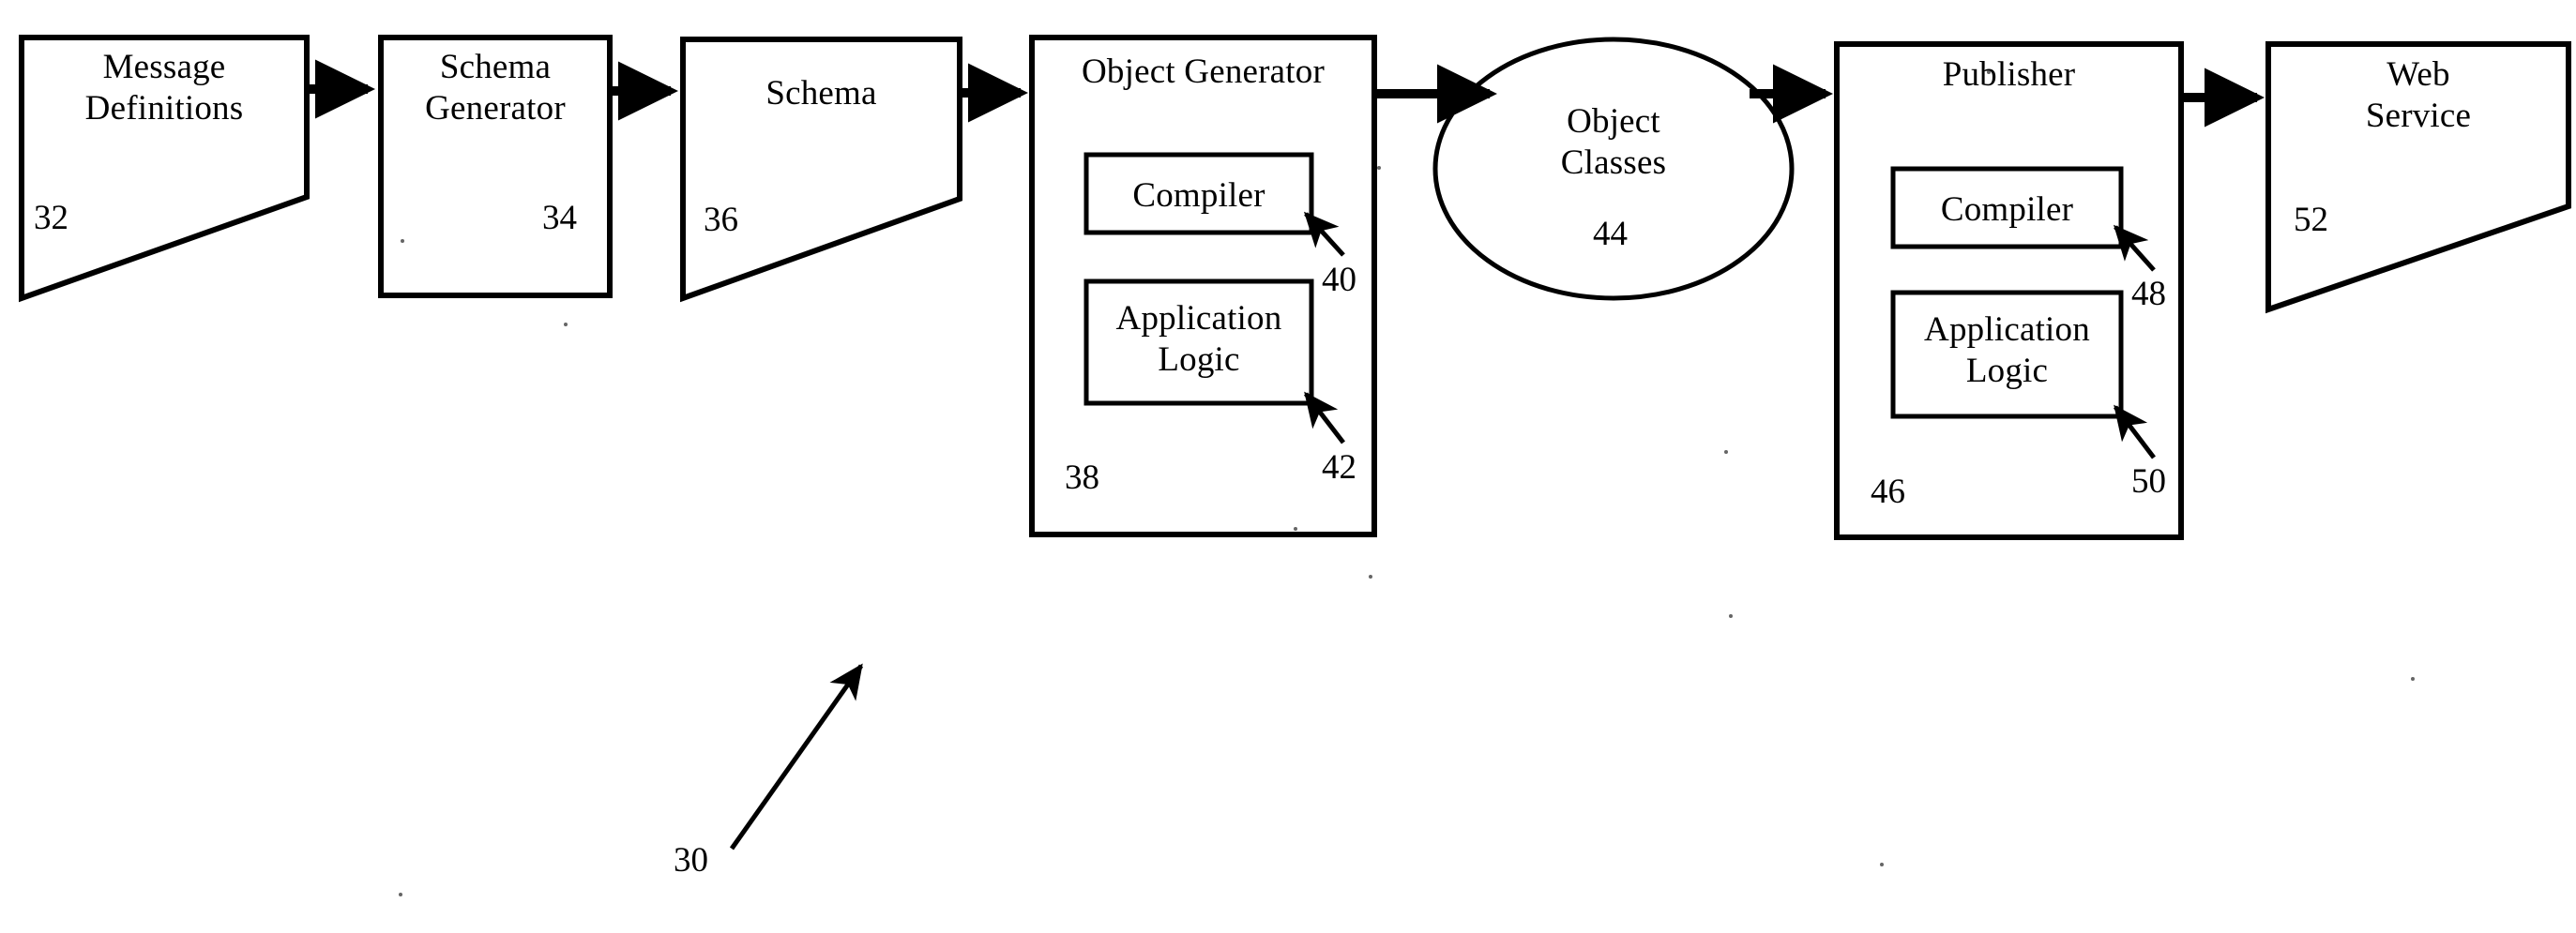  I want to click on node-label-web-service: Web Service, so click(2418, 95).